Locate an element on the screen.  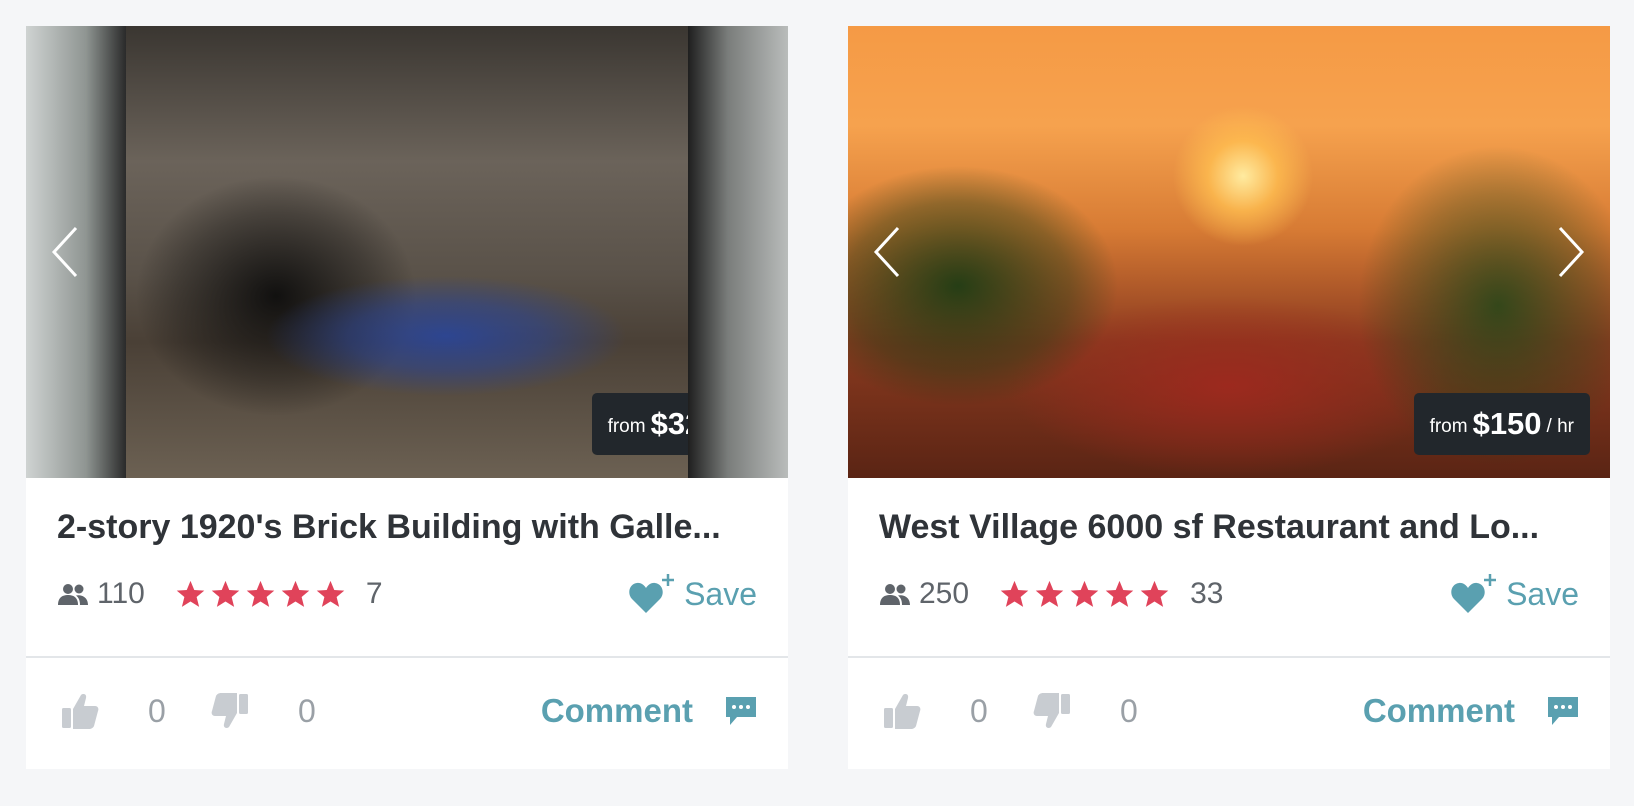
price-amount: $320 is located at coordinates (685, 423).